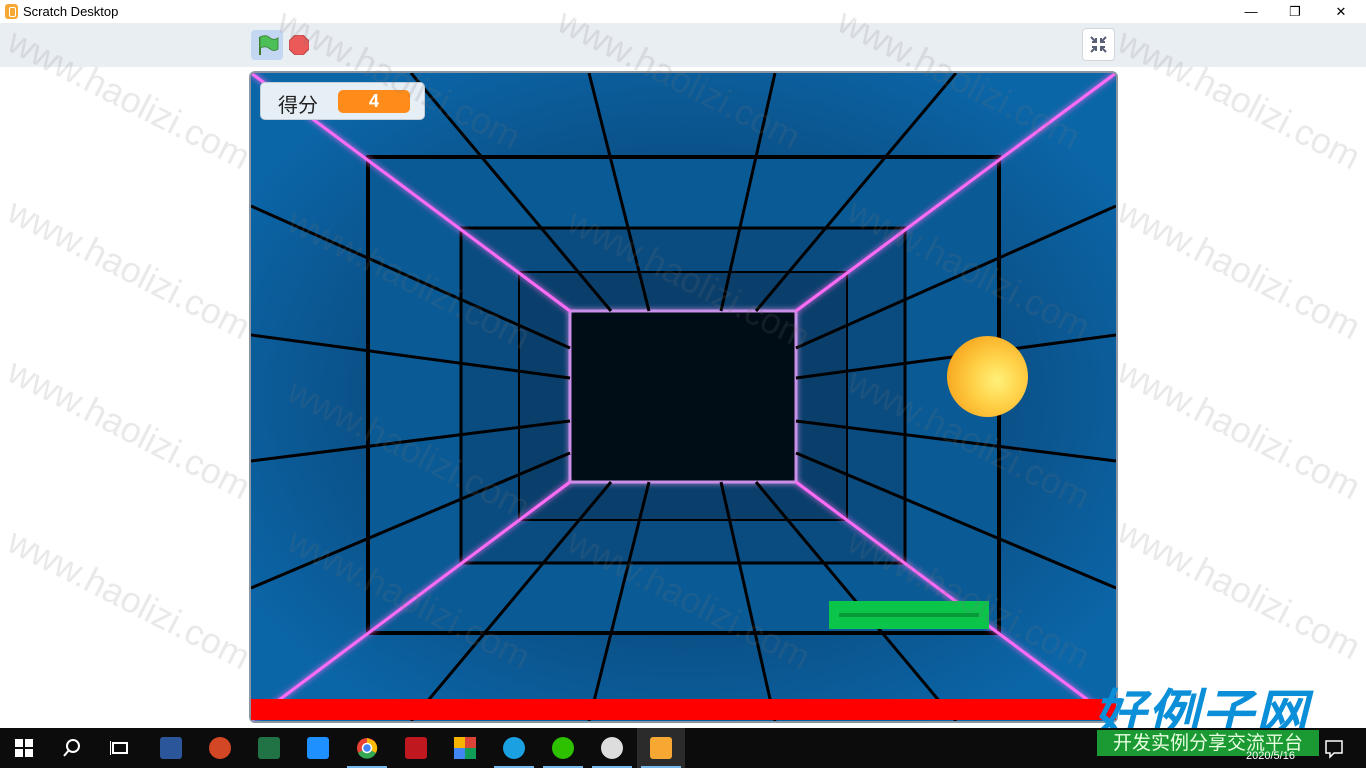  Describe the element at coordinates (683, 45) in the screenshot. I see `stage-toolbar` at that location.